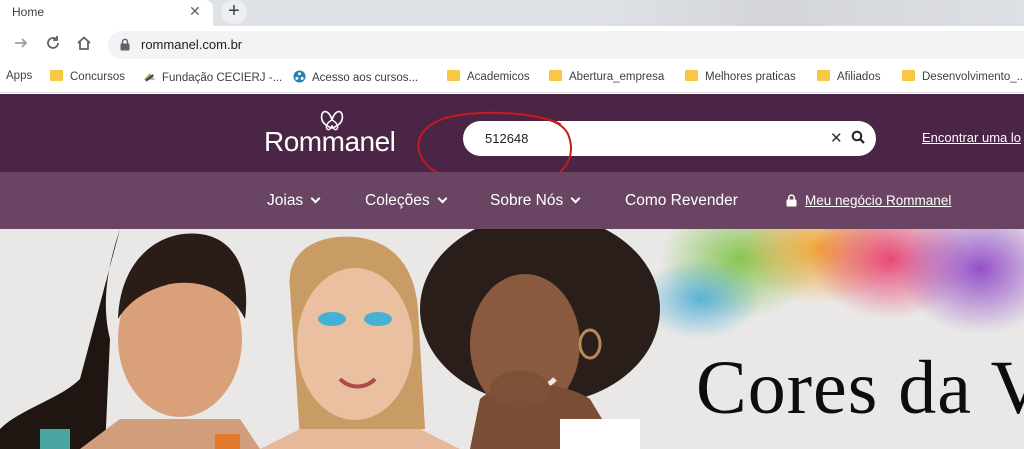 This screenshot has height=449, width=1024. I want to click on nav-como-revender: Como Revender, so click(681, 201).